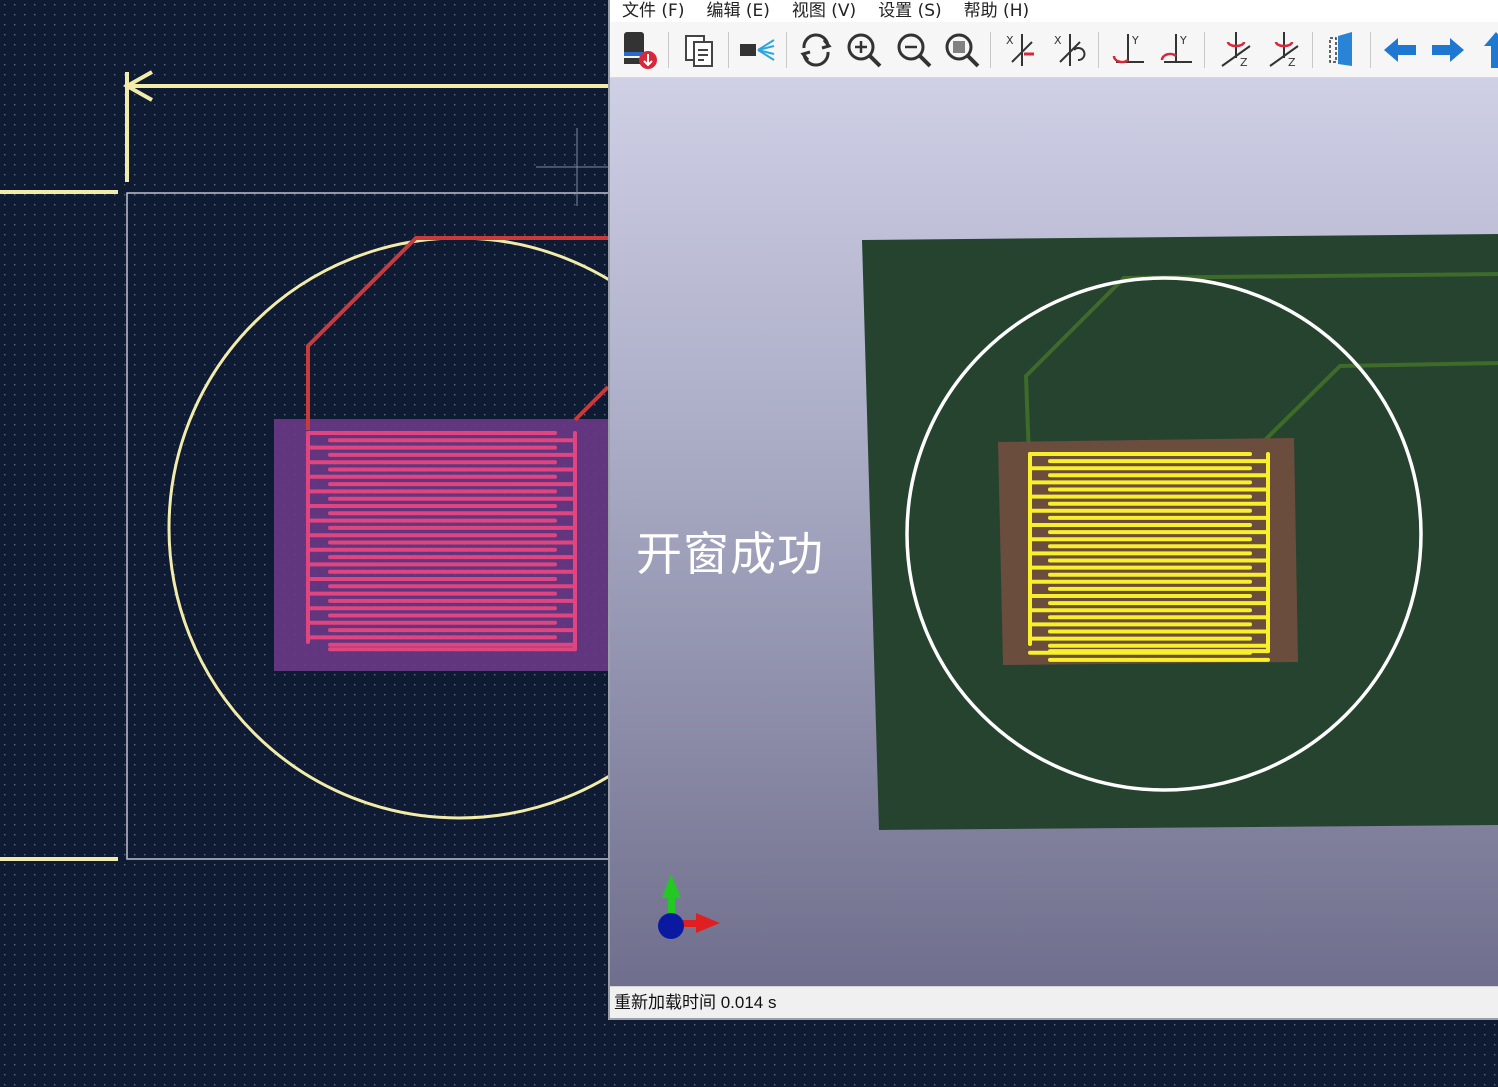 Image resolution: width=1498 pixels, height=1087 pixels. I want to click on menu-help: 帮助 (H), so click(996, 11).